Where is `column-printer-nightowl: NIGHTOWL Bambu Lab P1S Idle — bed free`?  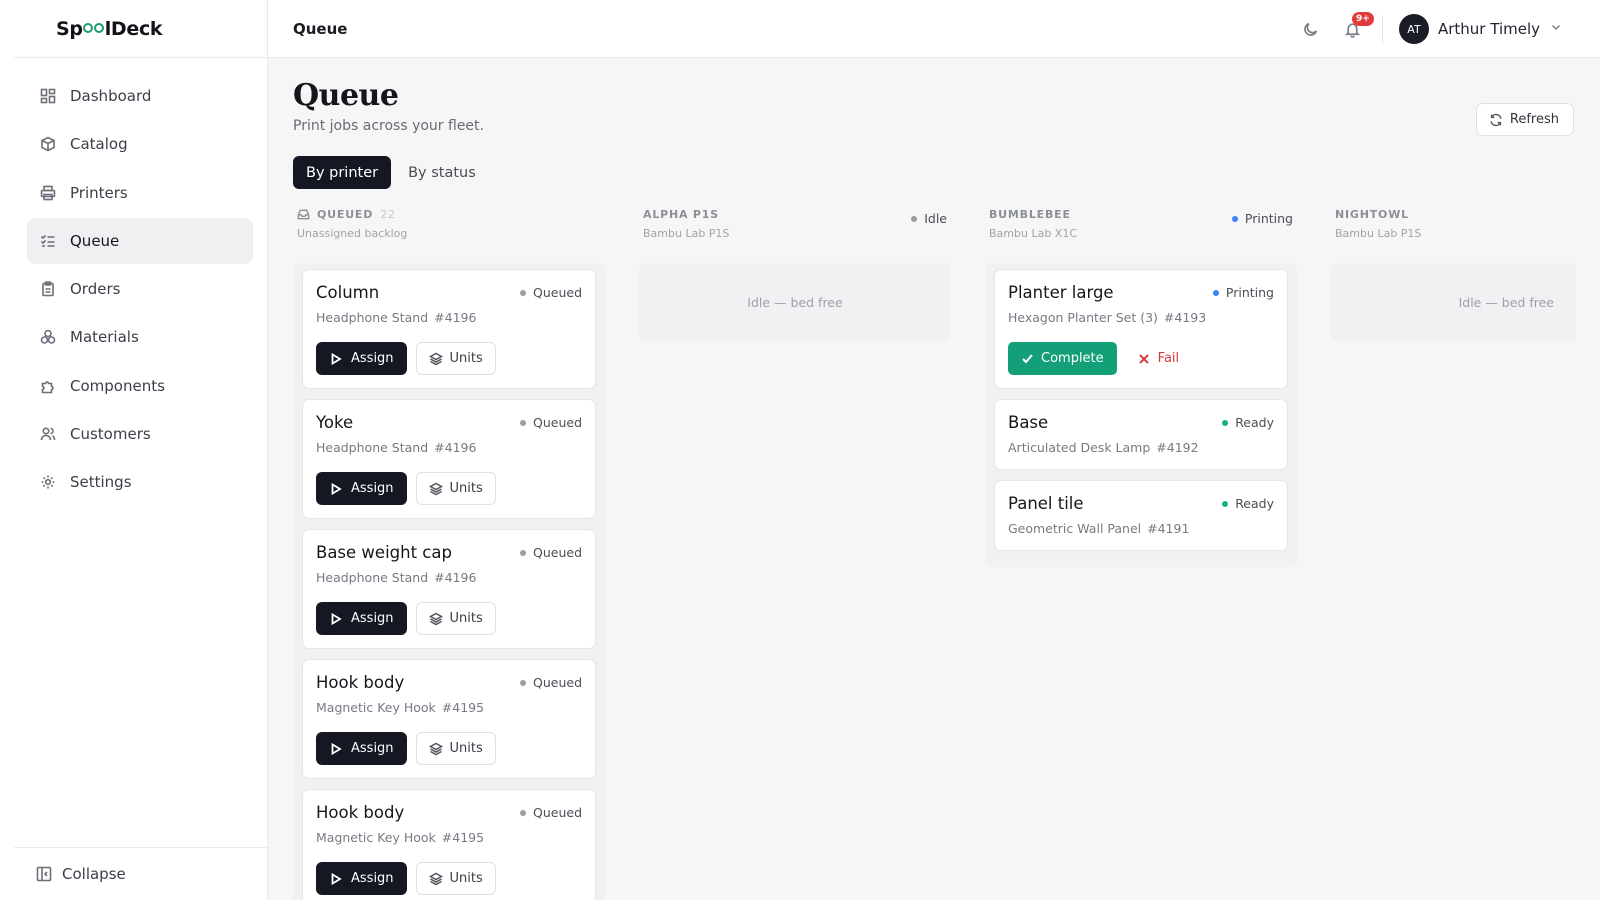 column-printer-nightowl: NIGHTOWL Bambu Lab P1S Idle — bed free is located at coordinates (1453, 274).